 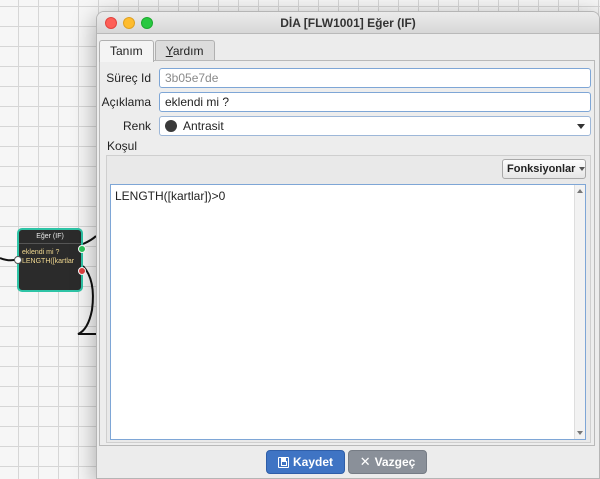 What do you see at coordinates (375, 102) in the screenshot?
I see `description-field: eklendi mi ?` at bounding box center [375, 102].